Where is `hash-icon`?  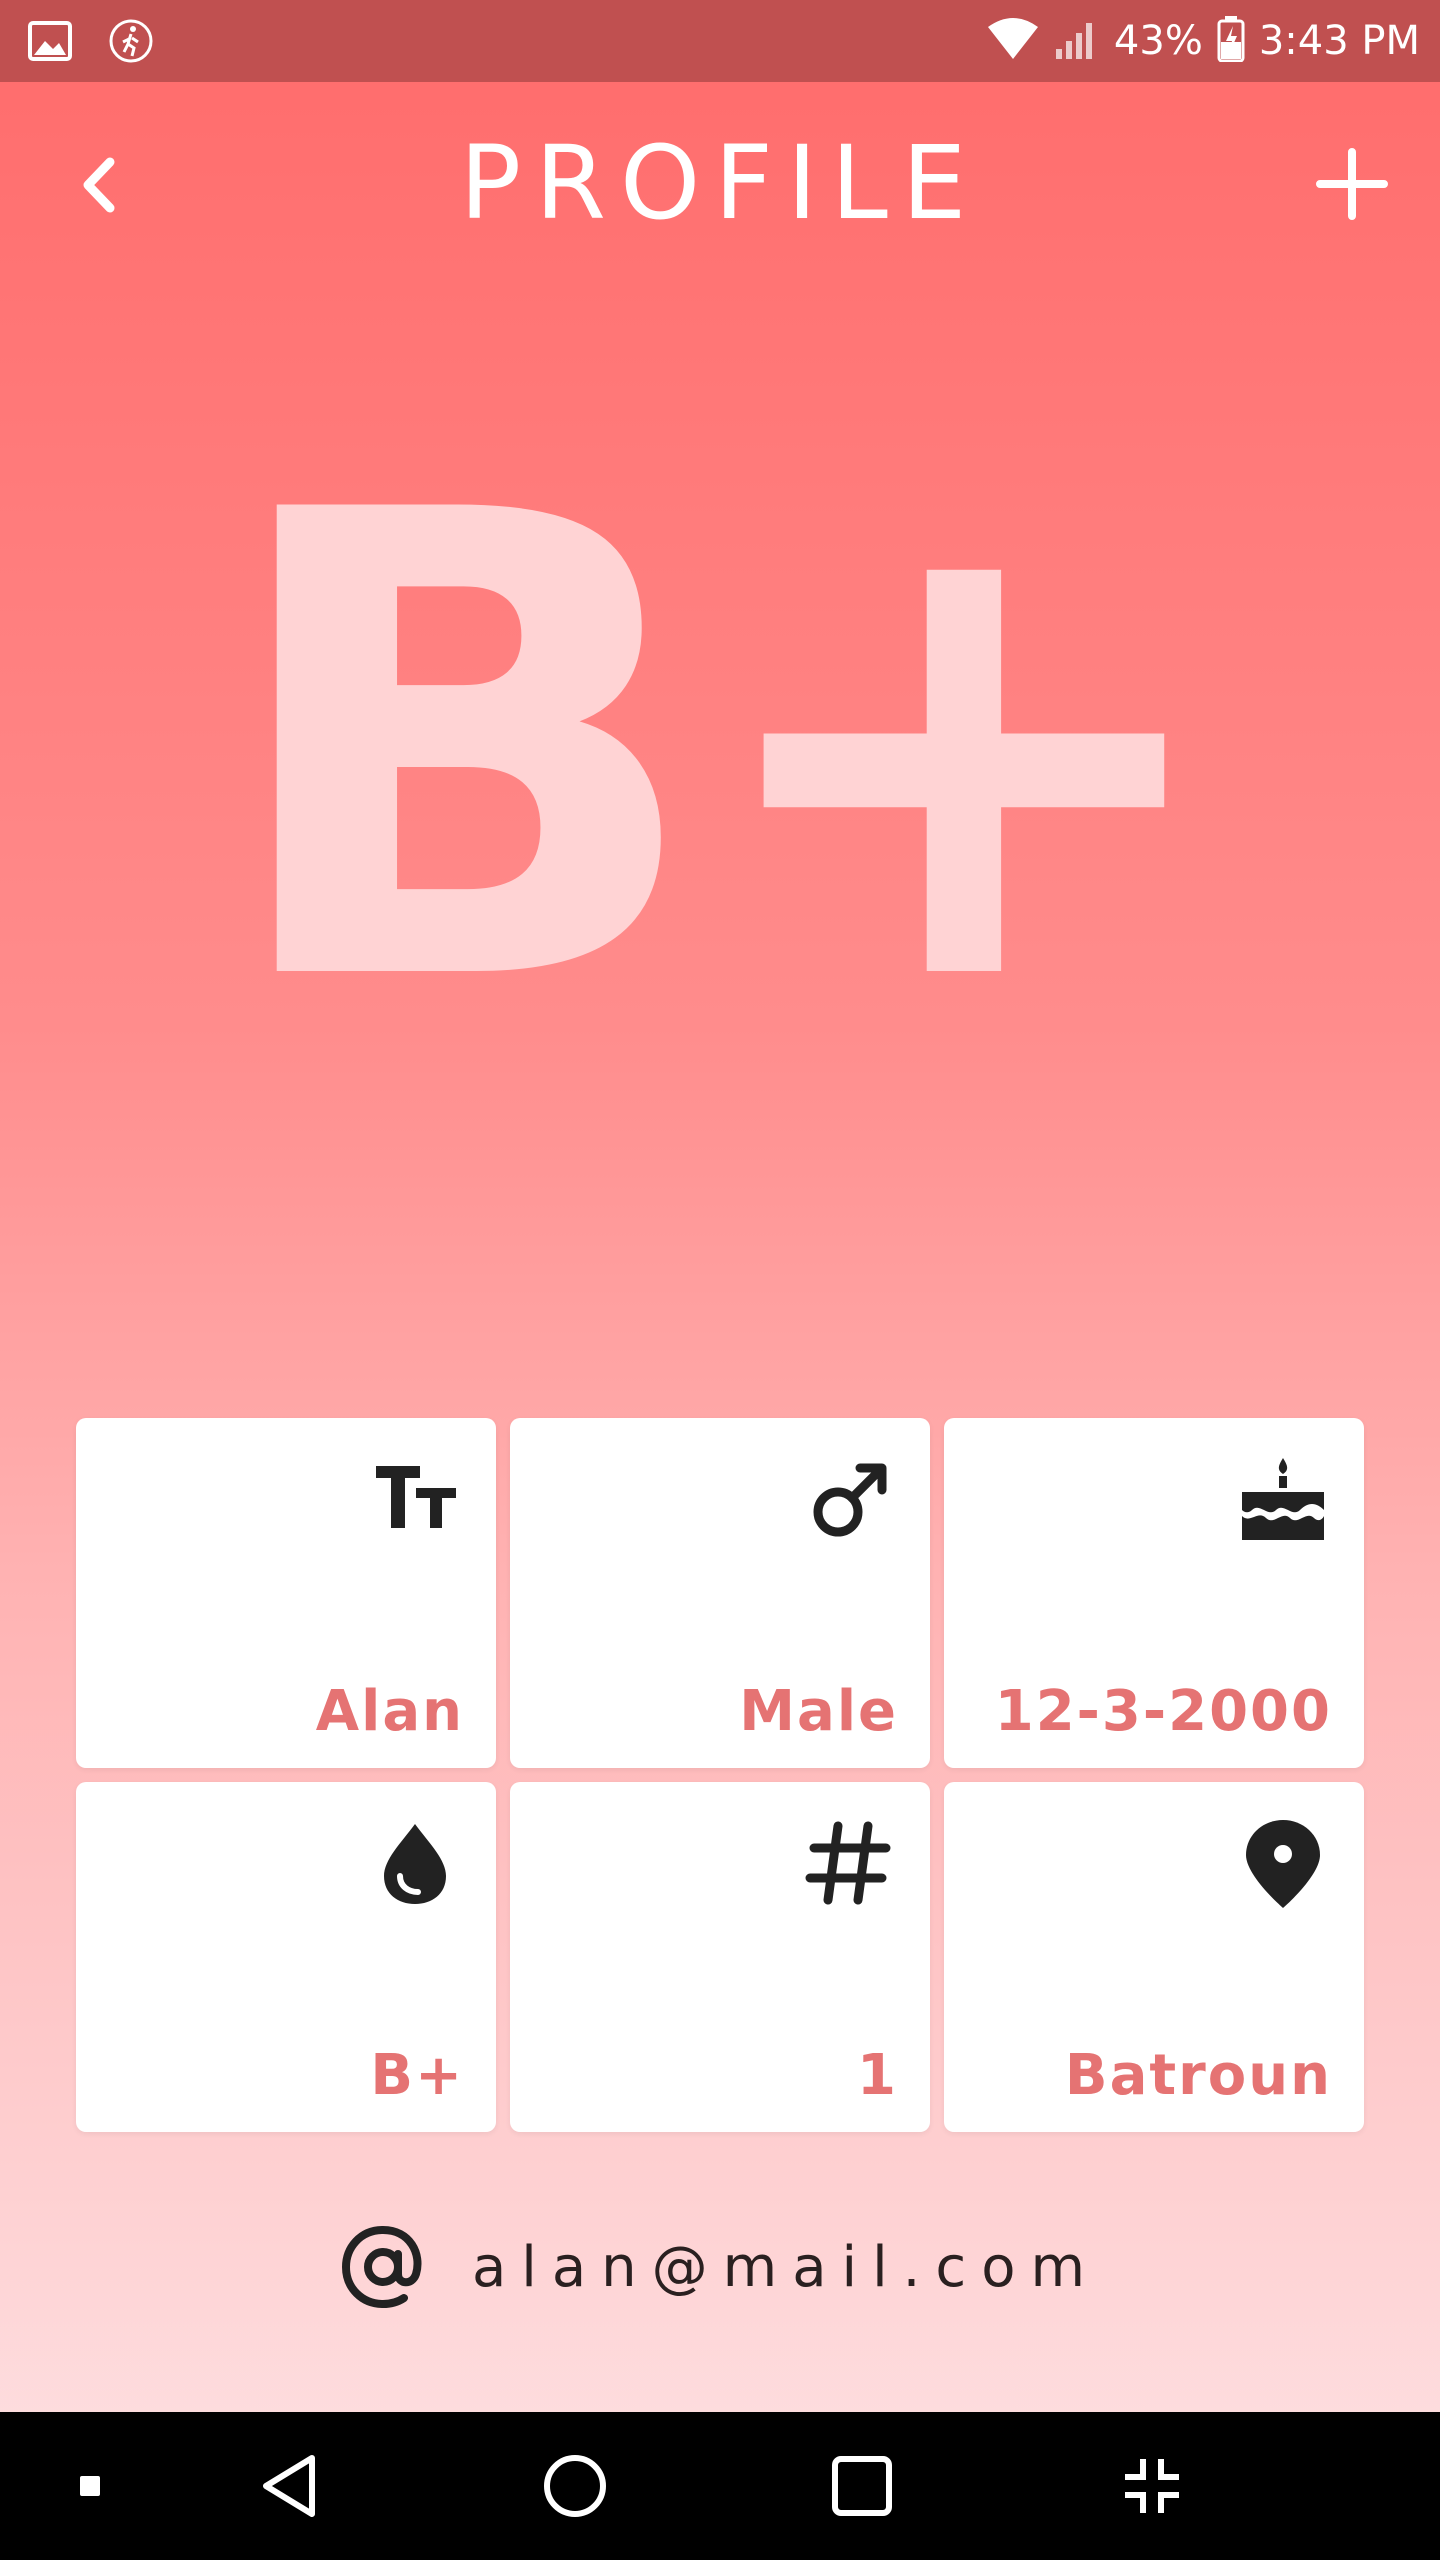 hash-icon is located at coordinates (849, 1863).